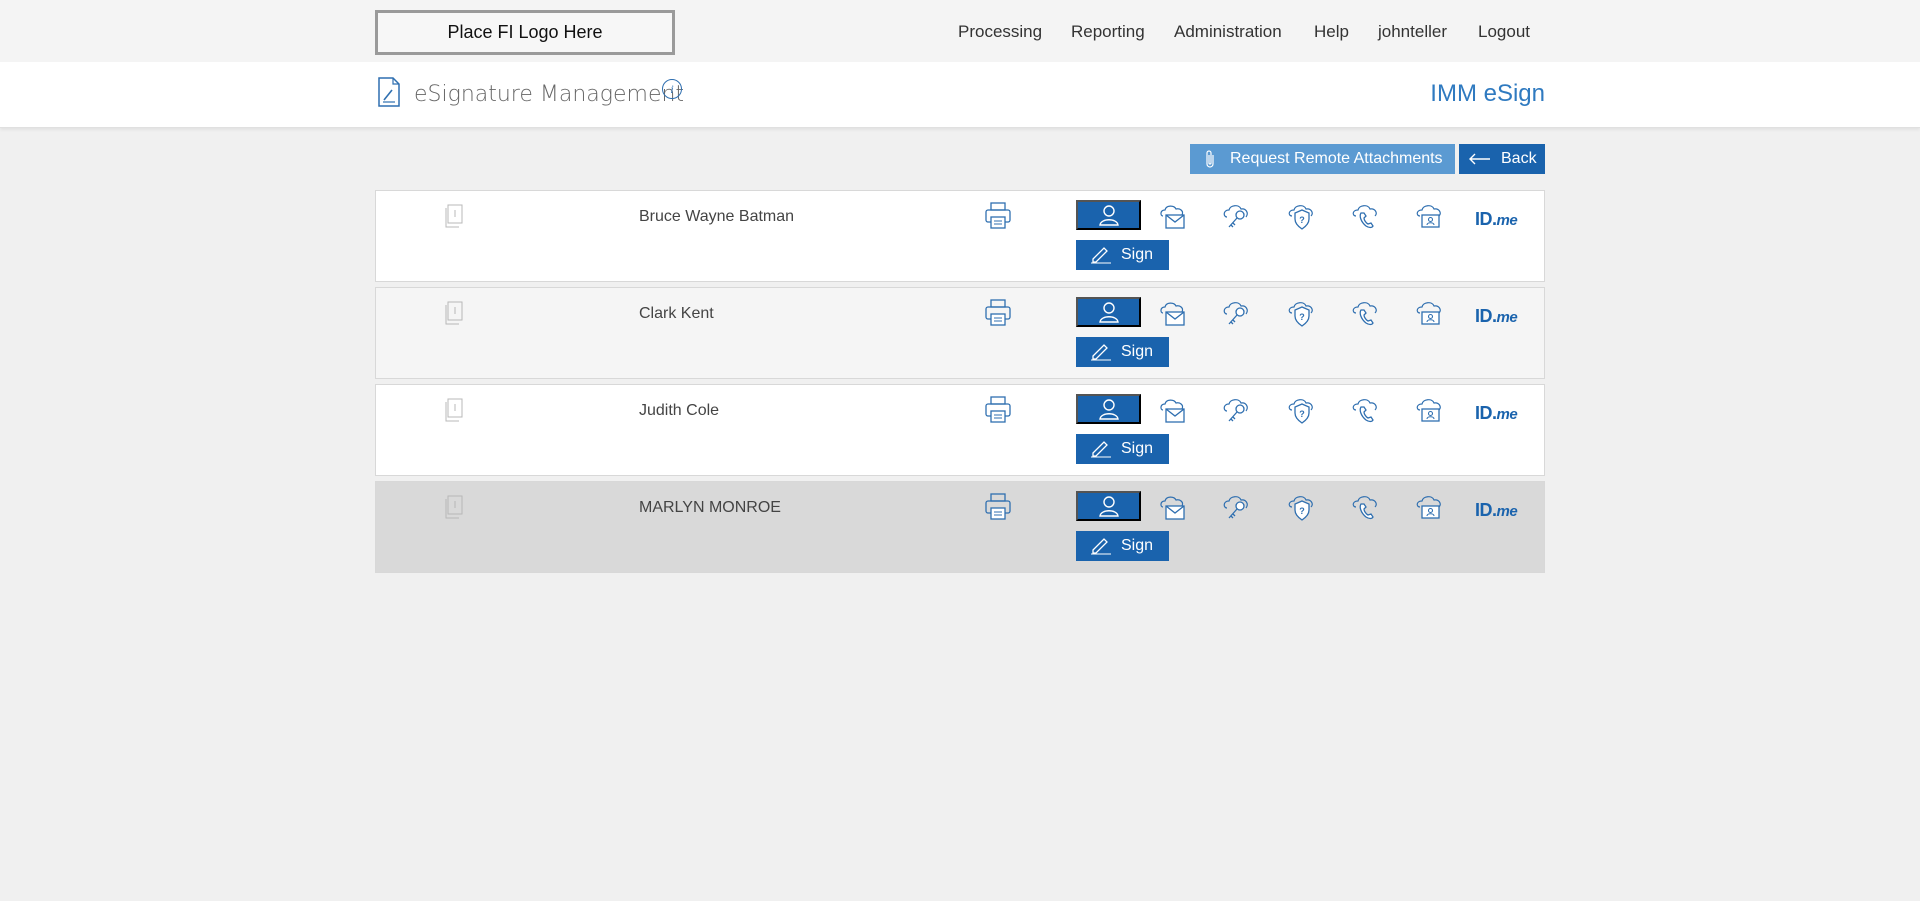  I want to click on back-button: Back, so click(1502, 159).